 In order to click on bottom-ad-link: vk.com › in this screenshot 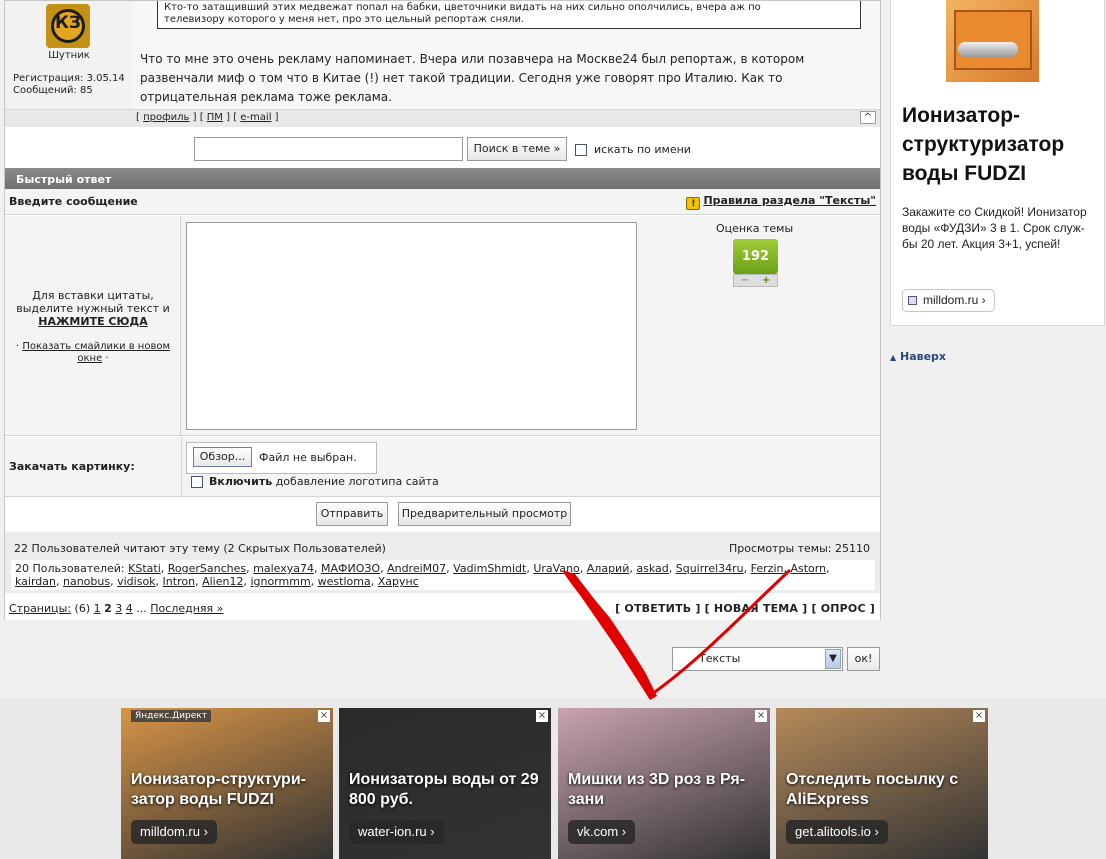, I will do `click(602, 832)`.